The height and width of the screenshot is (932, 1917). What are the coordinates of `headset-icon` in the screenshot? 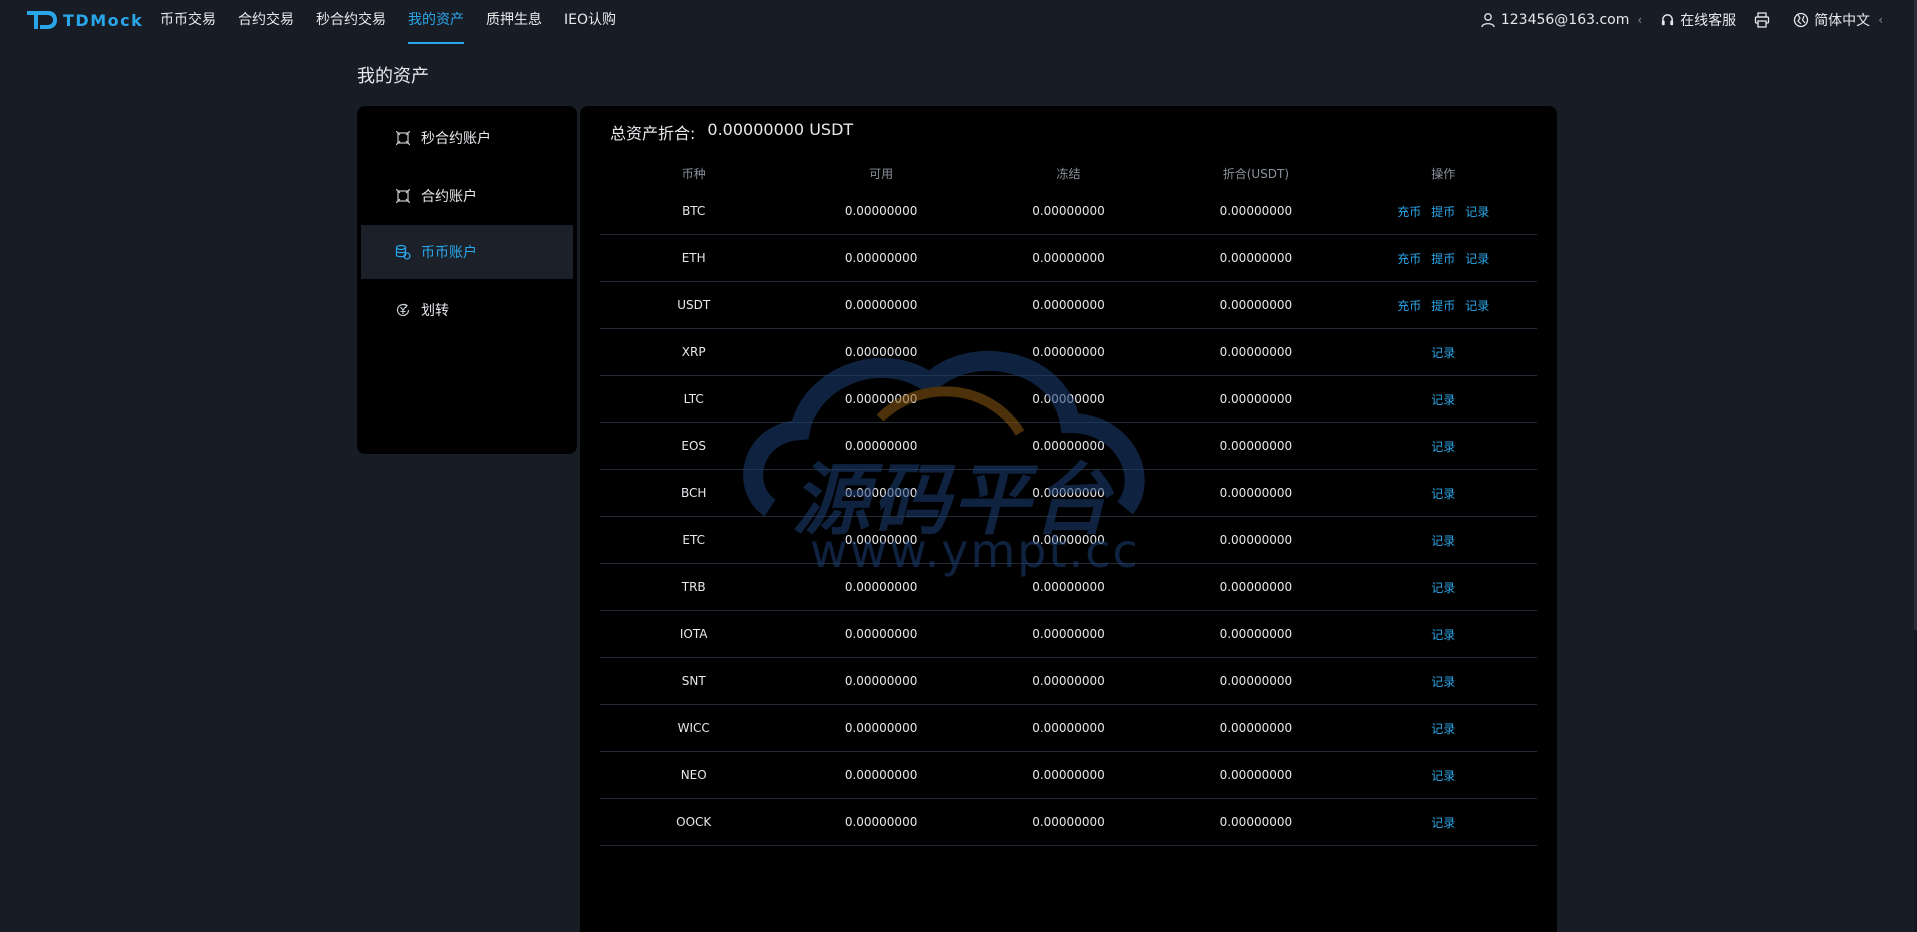 It's located at (1668, 19).